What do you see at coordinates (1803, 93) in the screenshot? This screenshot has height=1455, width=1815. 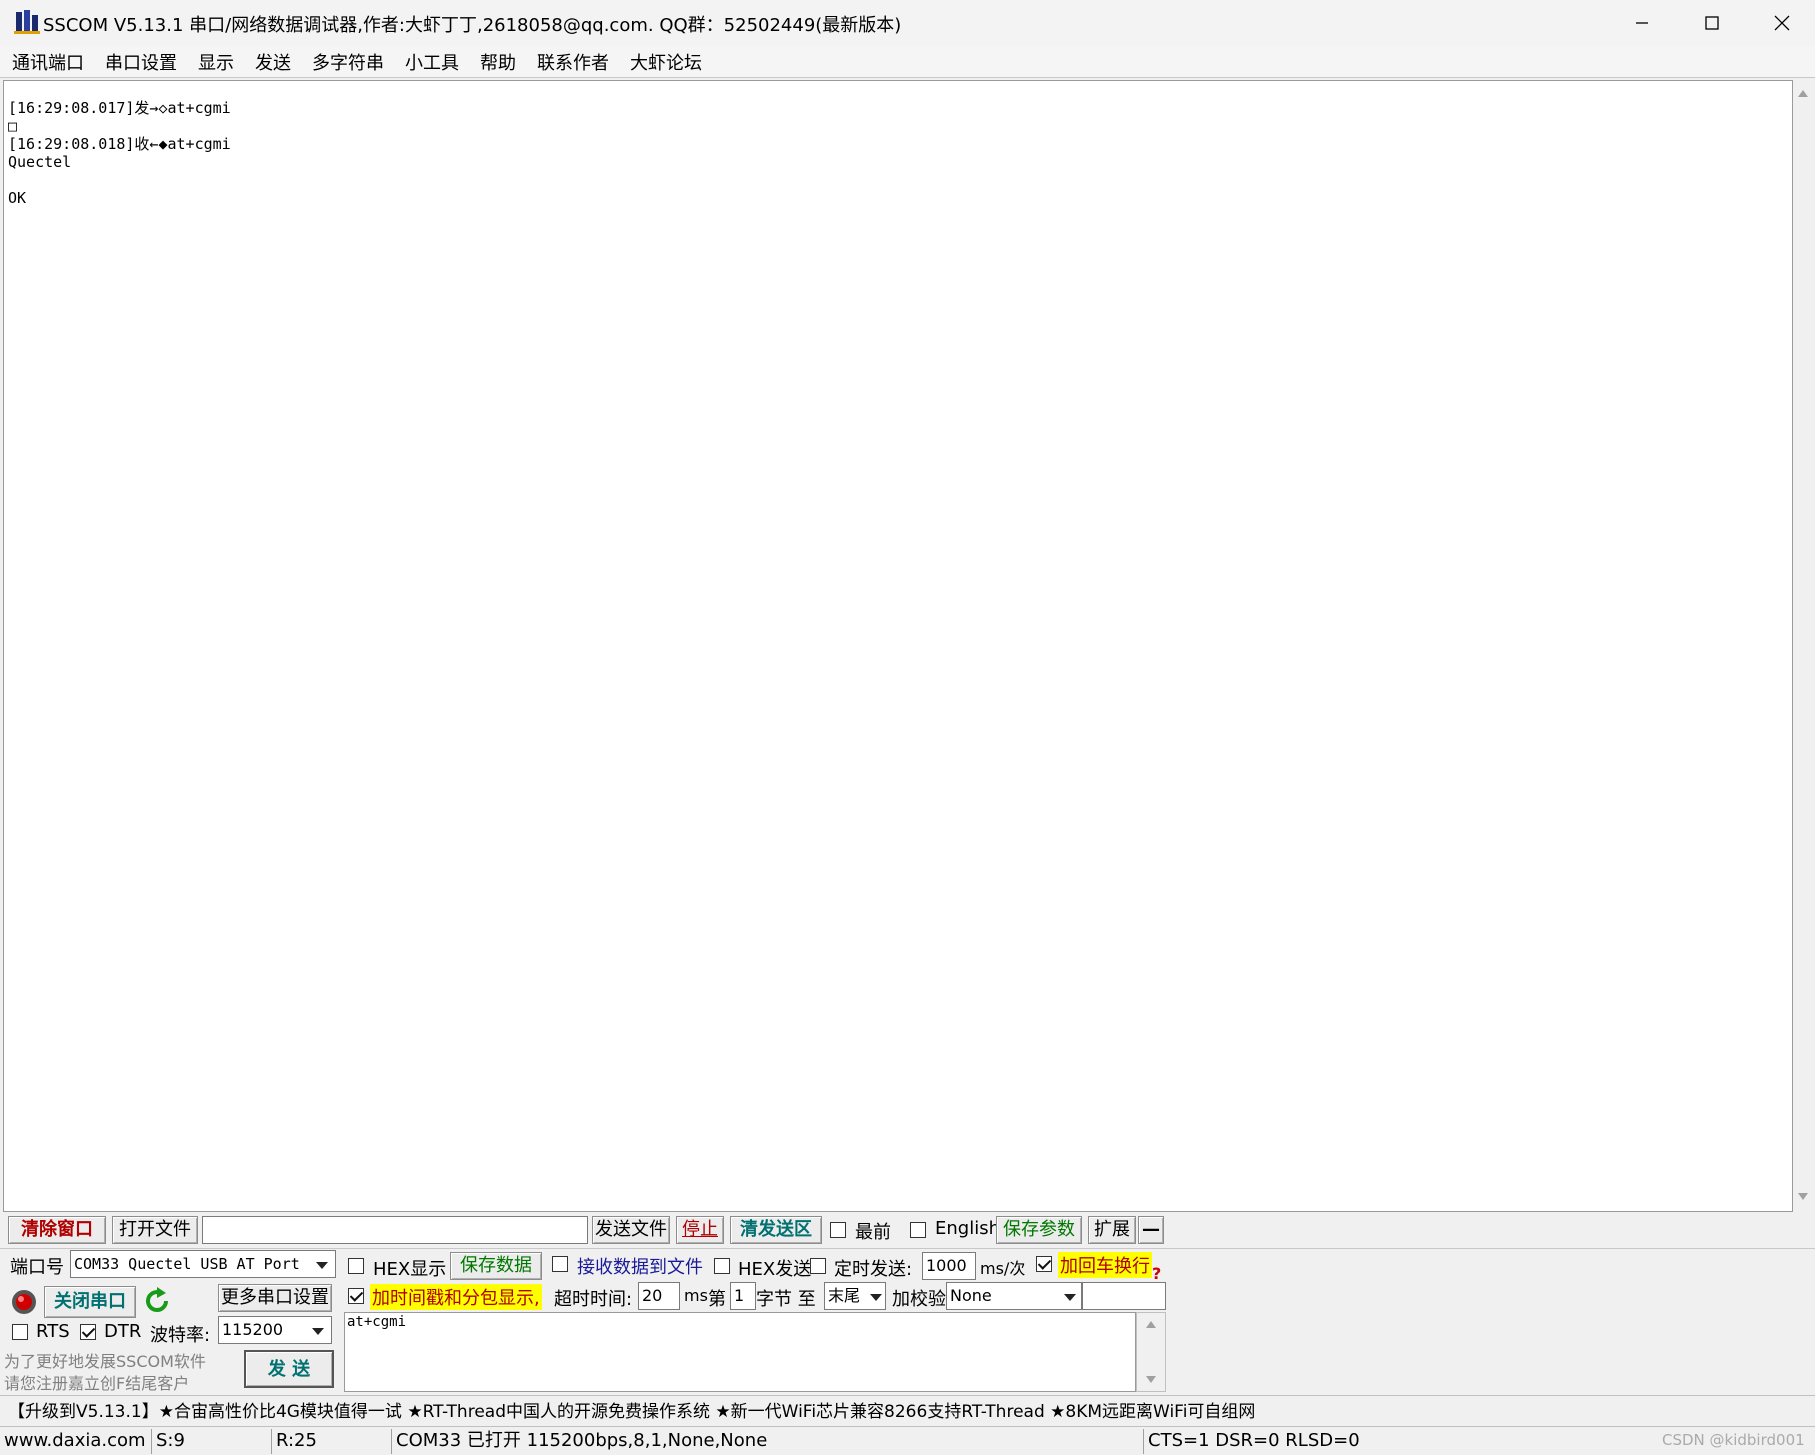 I see `scroll-up-icon` at bounding box center [1803, 93].